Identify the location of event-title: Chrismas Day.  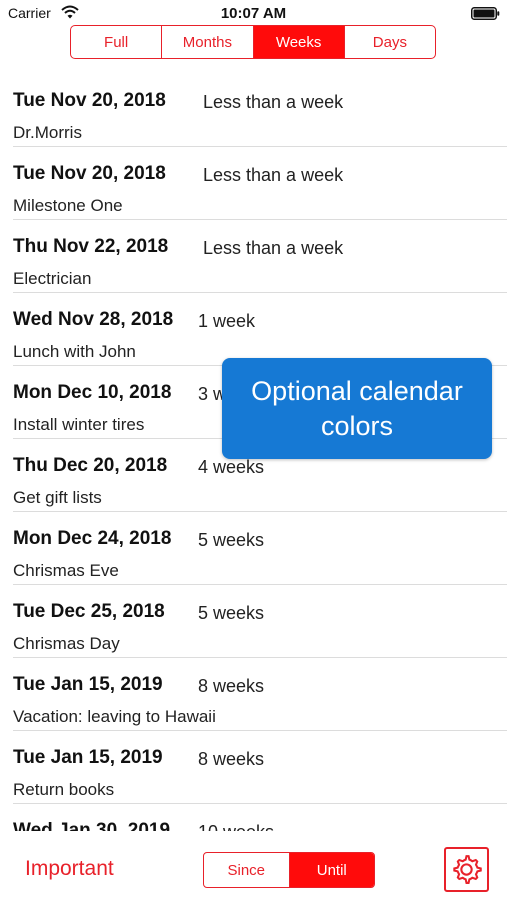
(66, 643).